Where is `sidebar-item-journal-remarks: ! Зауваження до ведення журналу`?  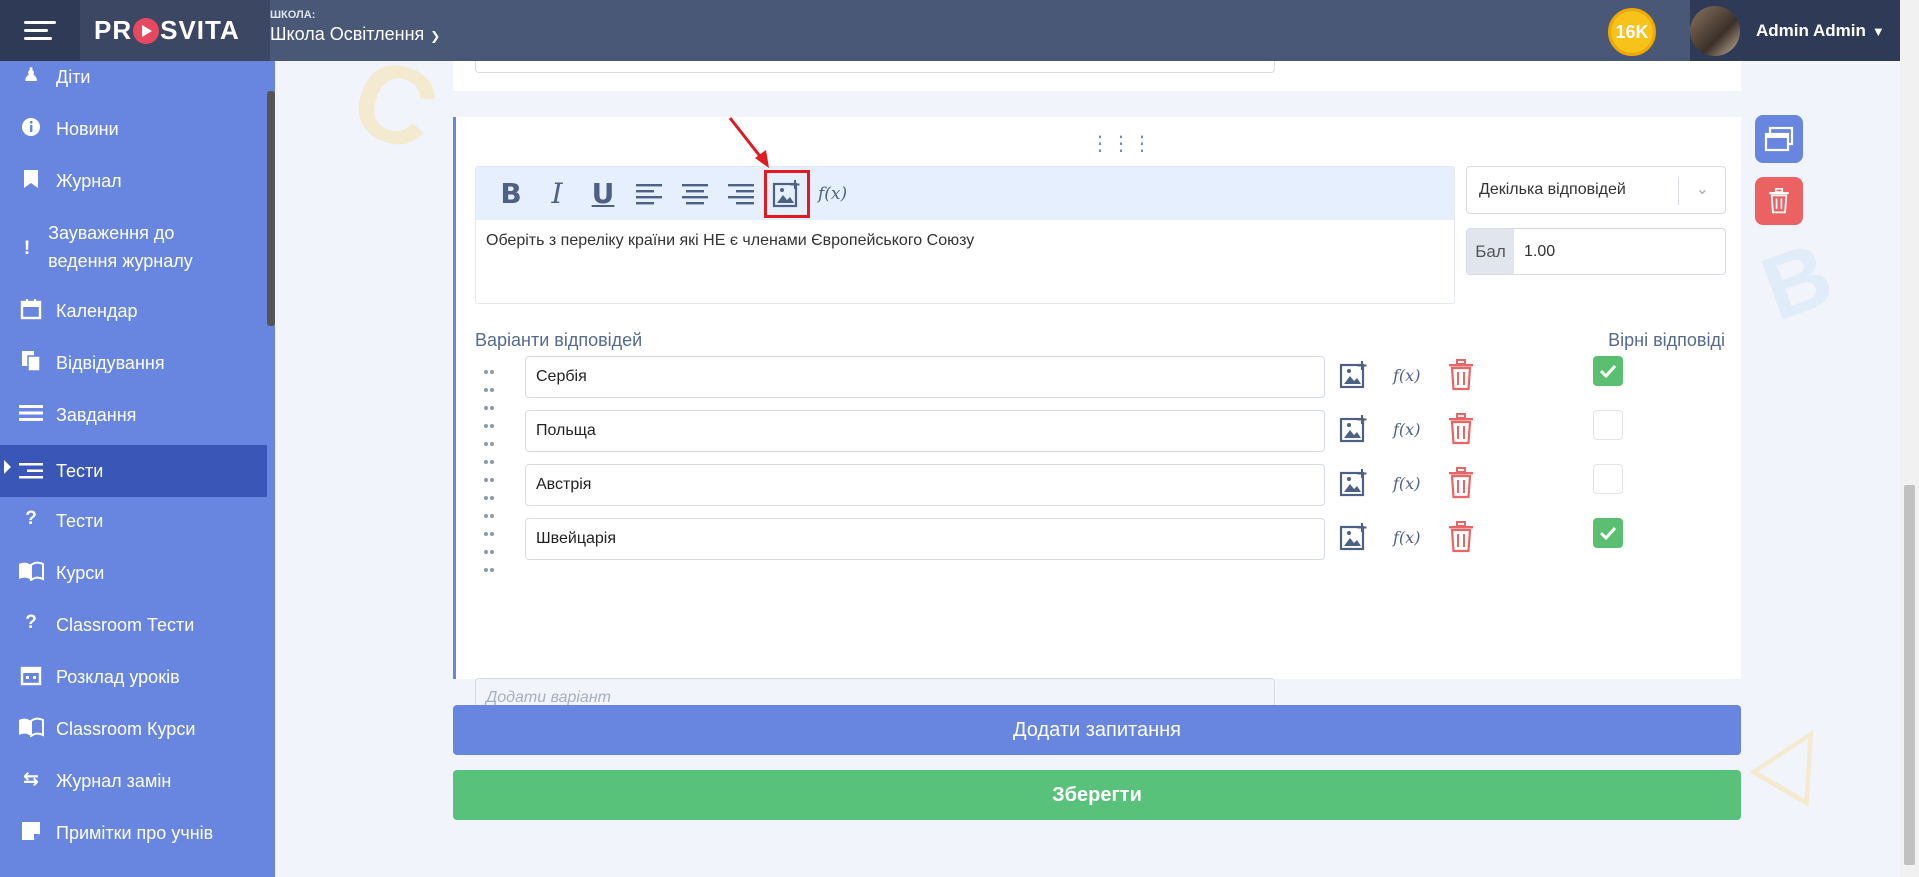 sidebar-item-journal-remarks: ! Зауваження до ведення журналу is located at coordinates (120, 247).